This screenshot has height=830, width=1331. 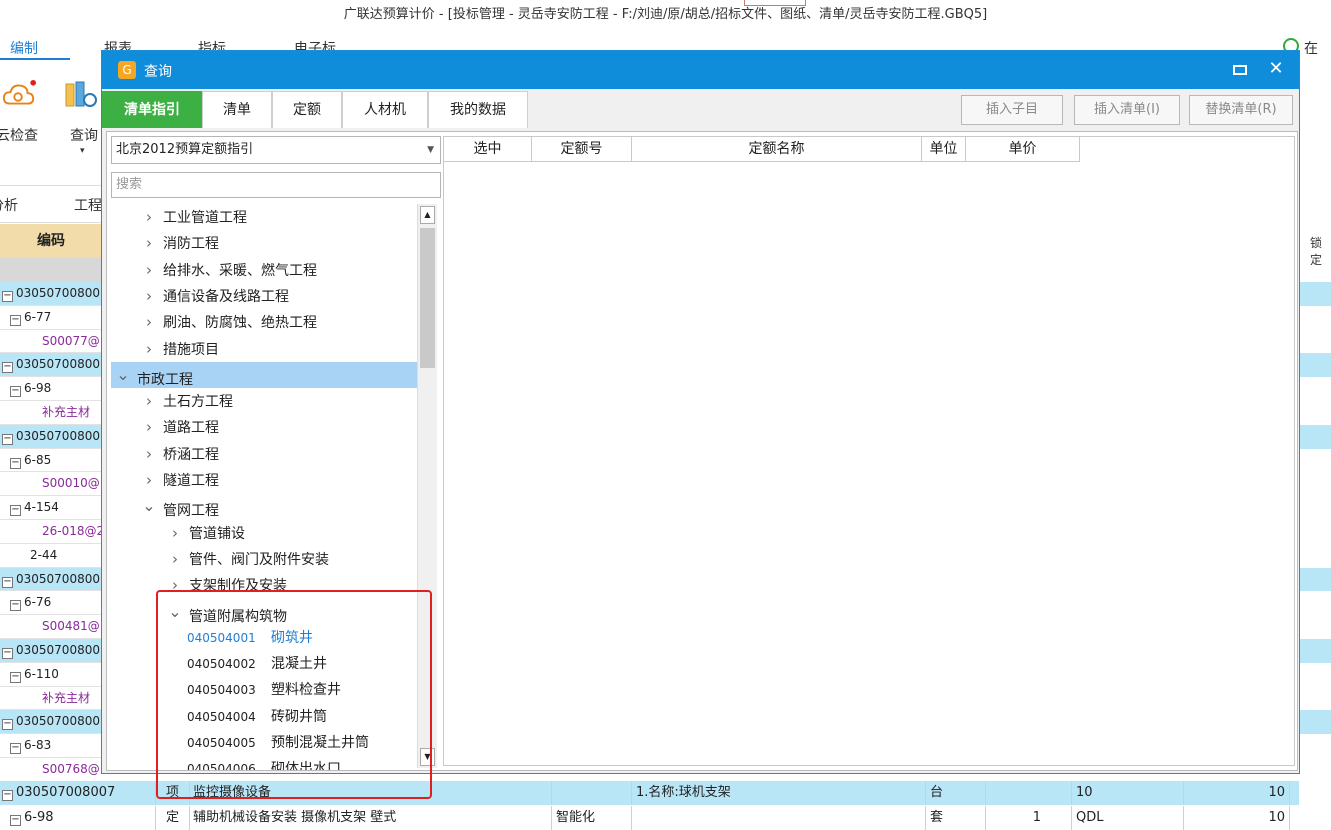 What do you see at coordinates (24, 48) in the screenshot?
I see `menu-tab-edit: 编制` at bounding box center [24, 48].